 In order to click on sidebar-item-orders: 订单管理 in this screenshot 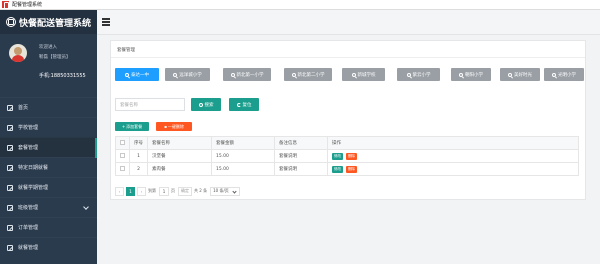, I will do `click(48, 227)`.